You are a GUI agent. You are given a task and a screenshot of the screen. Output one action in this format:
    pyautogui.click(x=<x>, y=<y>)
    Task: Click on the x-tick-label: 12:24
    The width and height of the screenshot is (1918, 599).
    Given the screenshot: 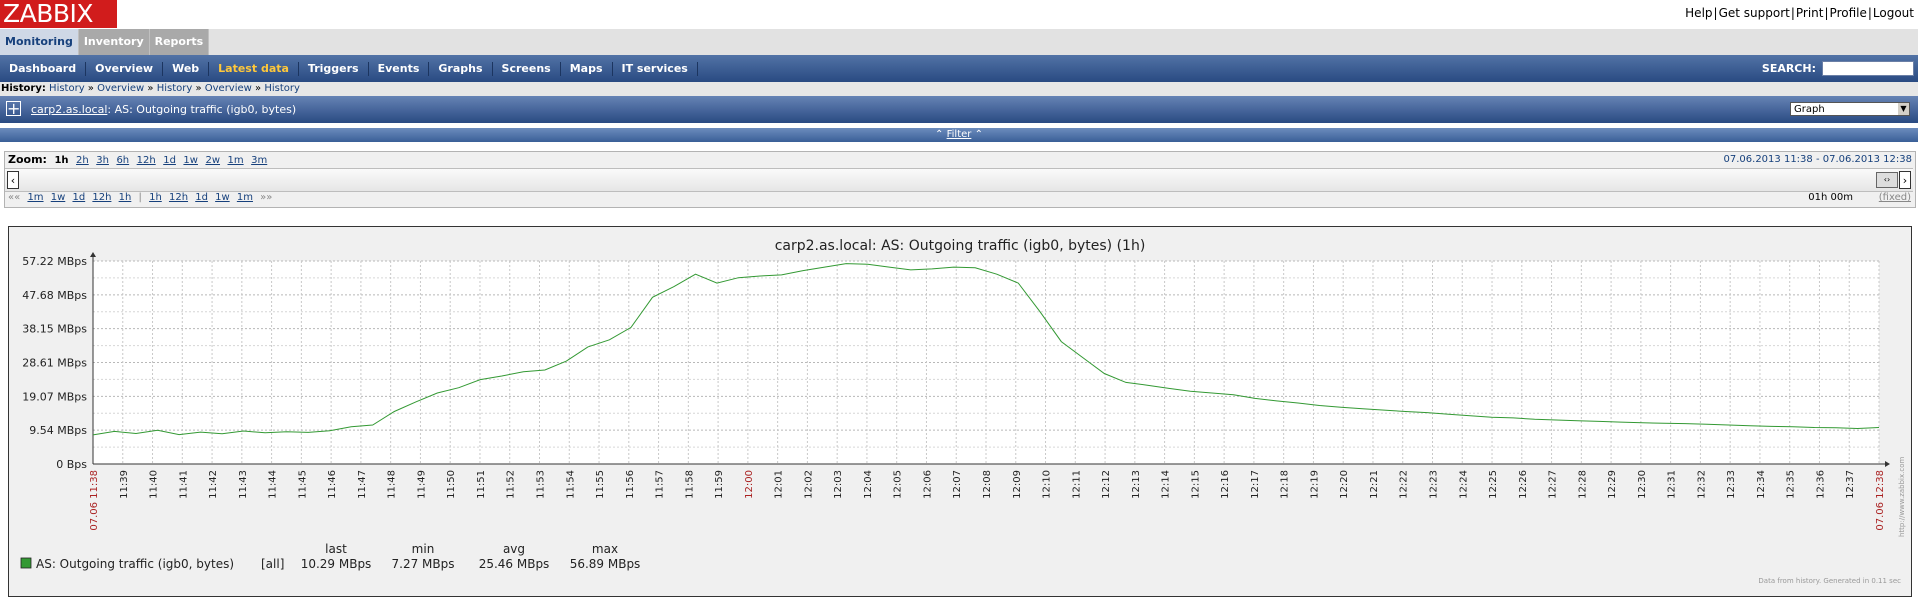 What is the action you would take?
    pyautogui.click(x=1463, y=484)
    